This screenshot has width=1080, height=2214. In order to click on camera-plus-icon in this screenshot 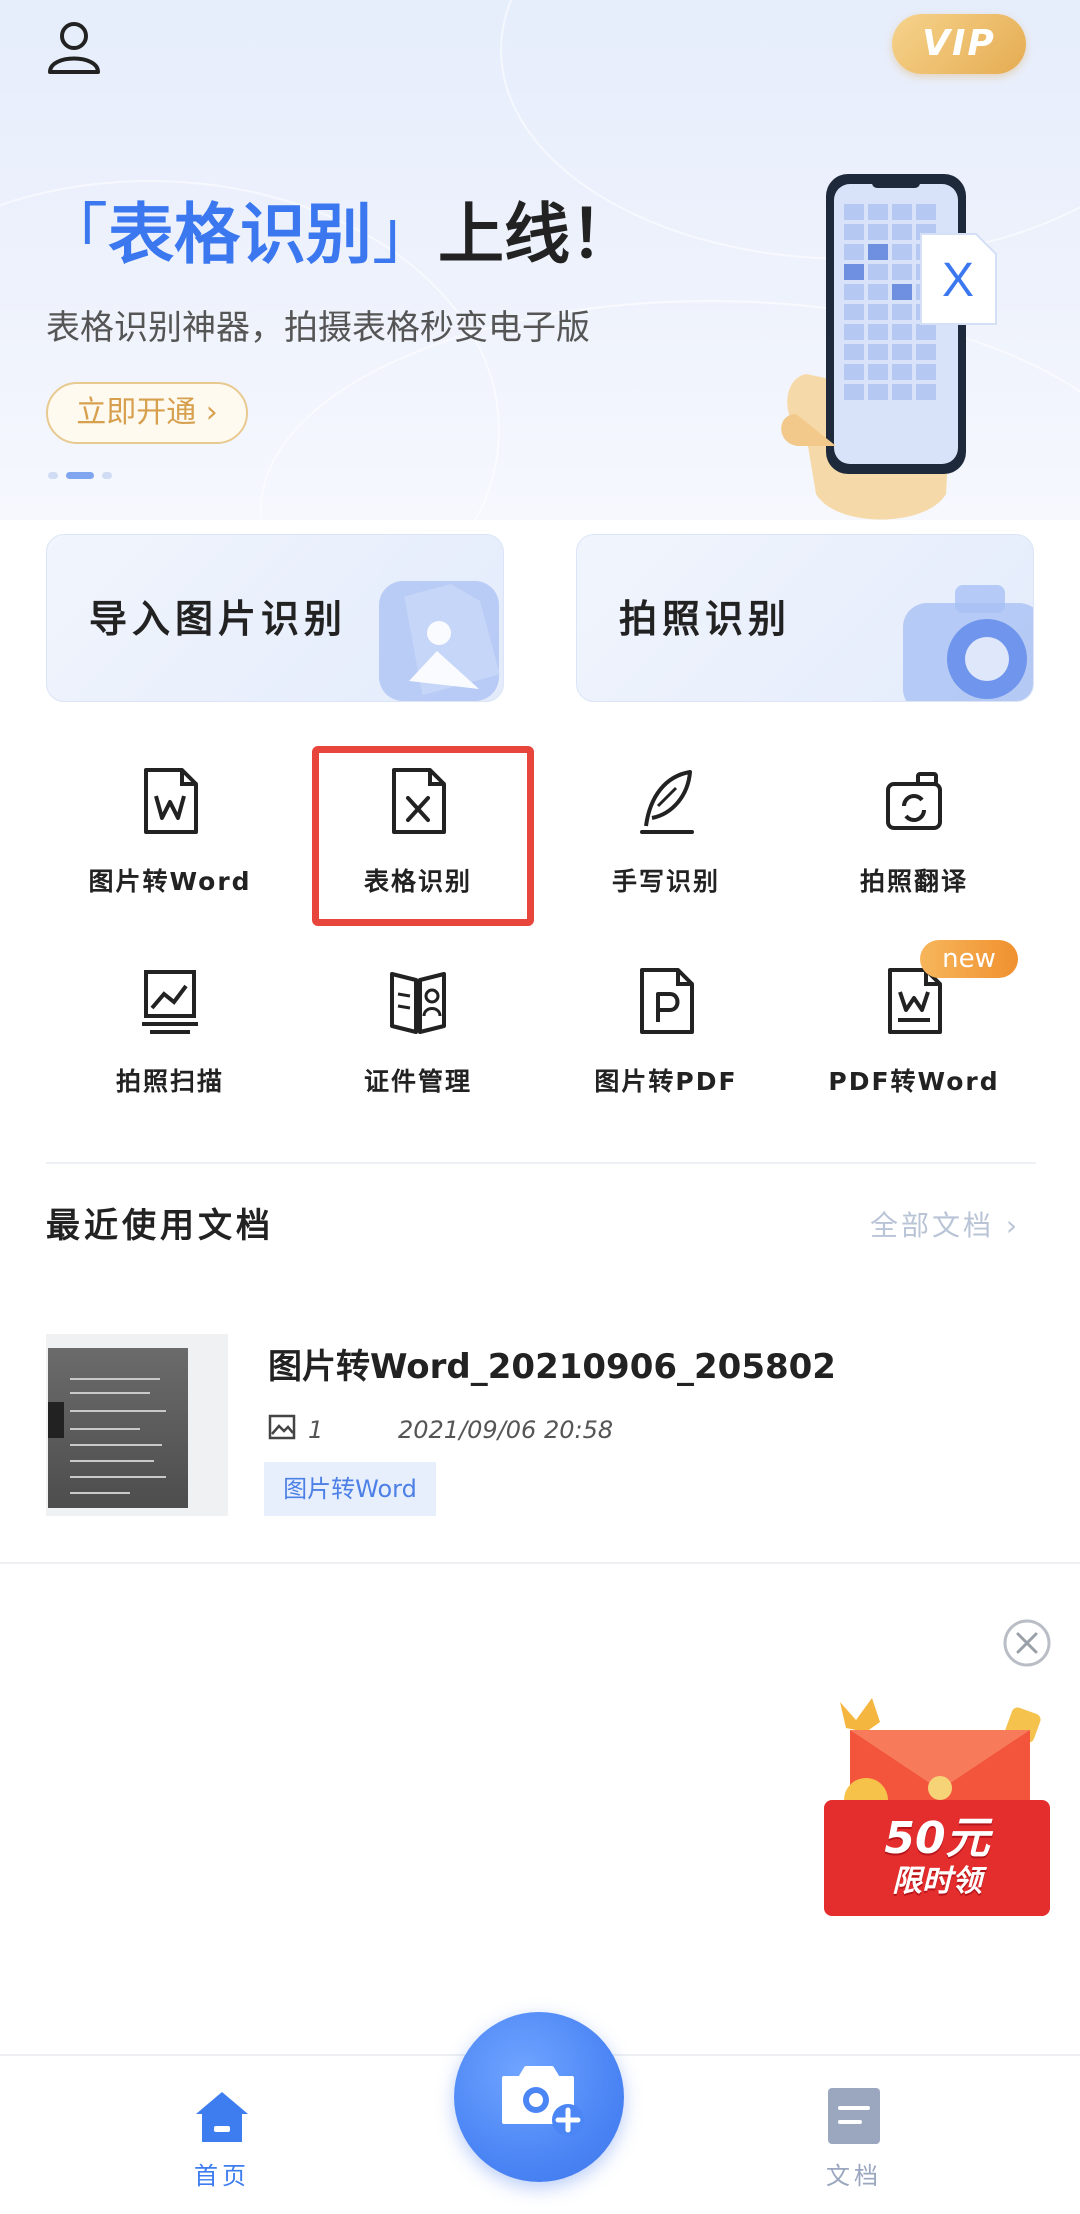, I will do `click(543, 2101)`.